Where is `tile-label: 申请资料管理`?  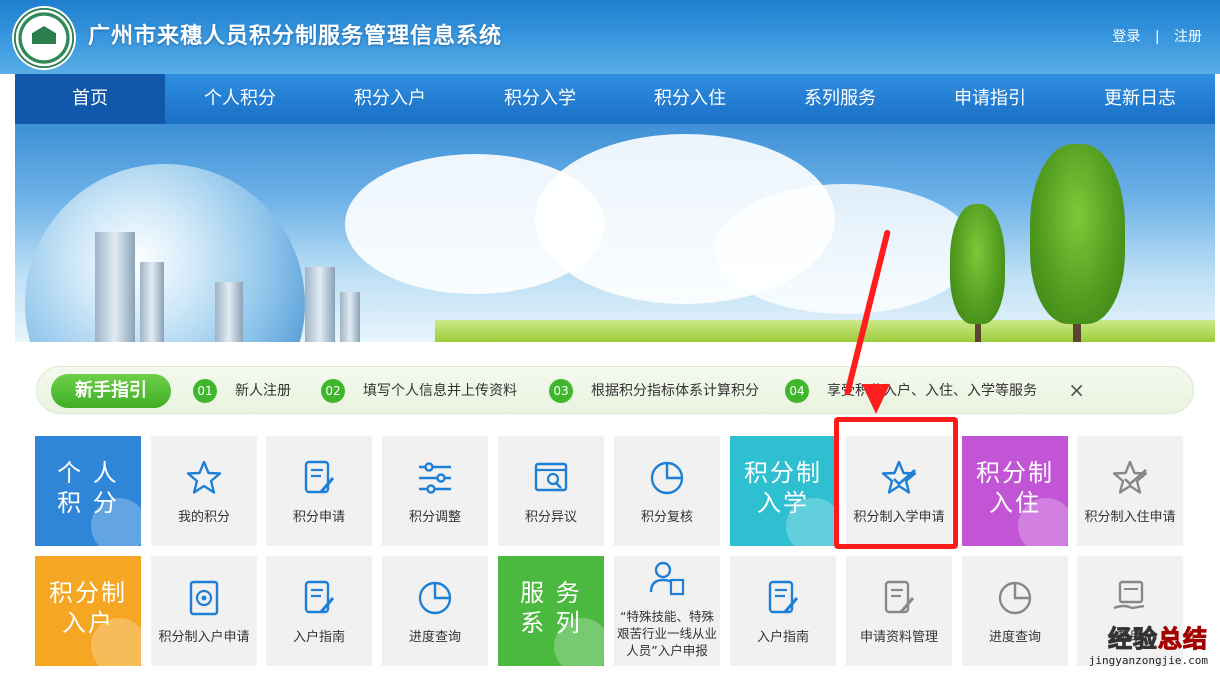
tile-label: 申请资料管理 is located at coordinates (898, 637).